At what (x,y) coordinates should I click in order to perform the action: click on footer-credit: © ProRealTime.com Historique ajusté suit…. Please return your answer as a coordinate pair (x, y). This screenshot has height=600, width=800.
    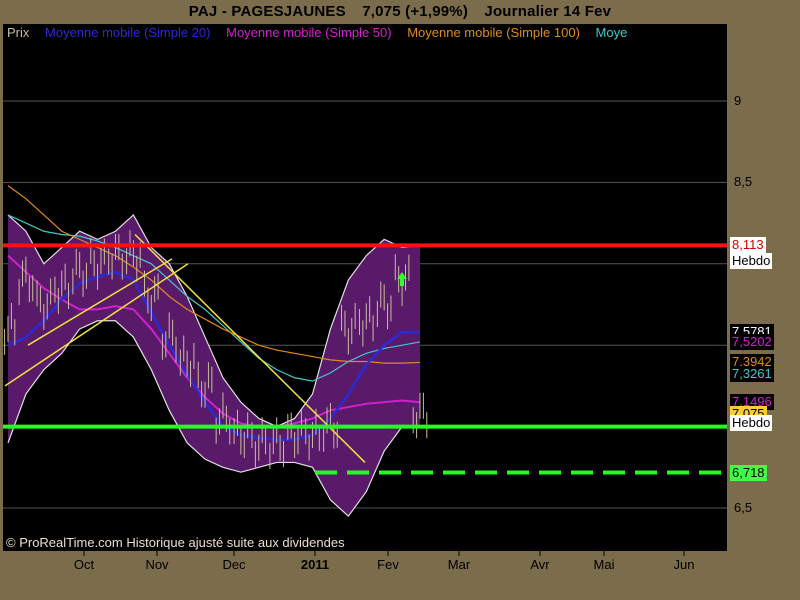
    Looking at the image, I should click on (175, 542).